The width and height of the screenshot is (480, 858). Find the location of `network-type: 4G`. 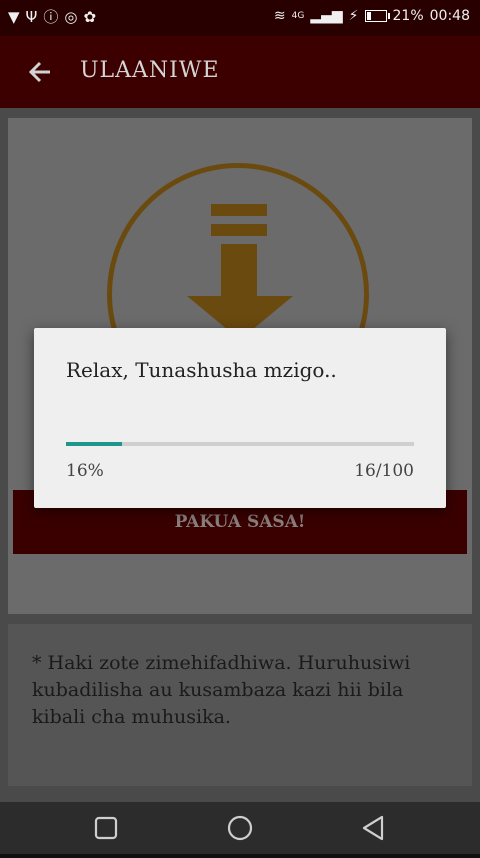

network-type: 4G is located at coordinates (298, 16).